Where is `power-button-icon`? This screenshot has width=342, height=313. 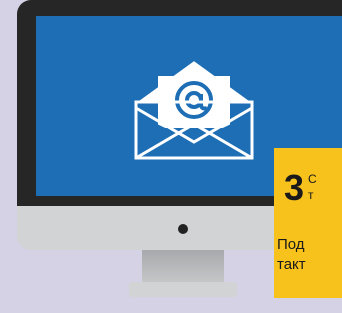 power-button-icon is located at coordinates (183, 229).